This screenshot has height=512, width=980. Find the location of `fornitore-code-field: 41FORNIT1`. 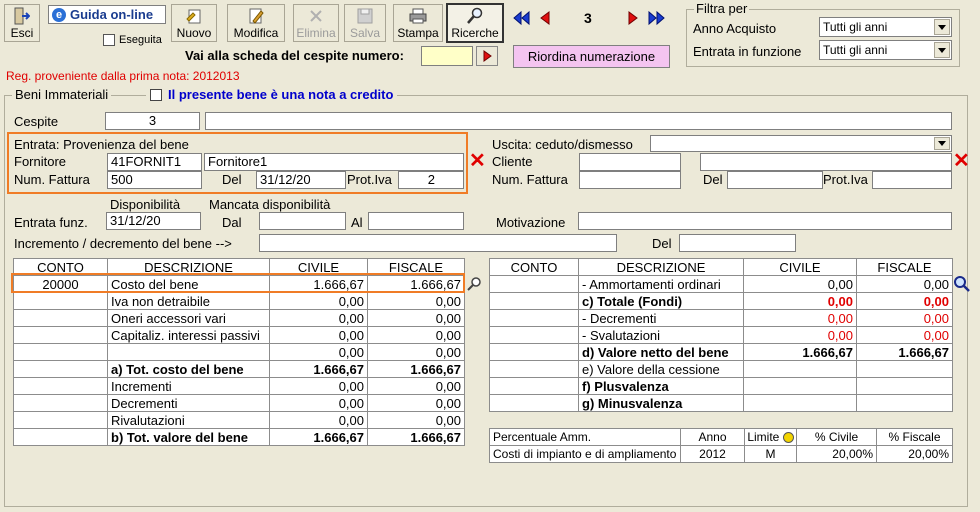

fornitore-code-field: 41FORNIT1 is located at coordinates (154, 162).